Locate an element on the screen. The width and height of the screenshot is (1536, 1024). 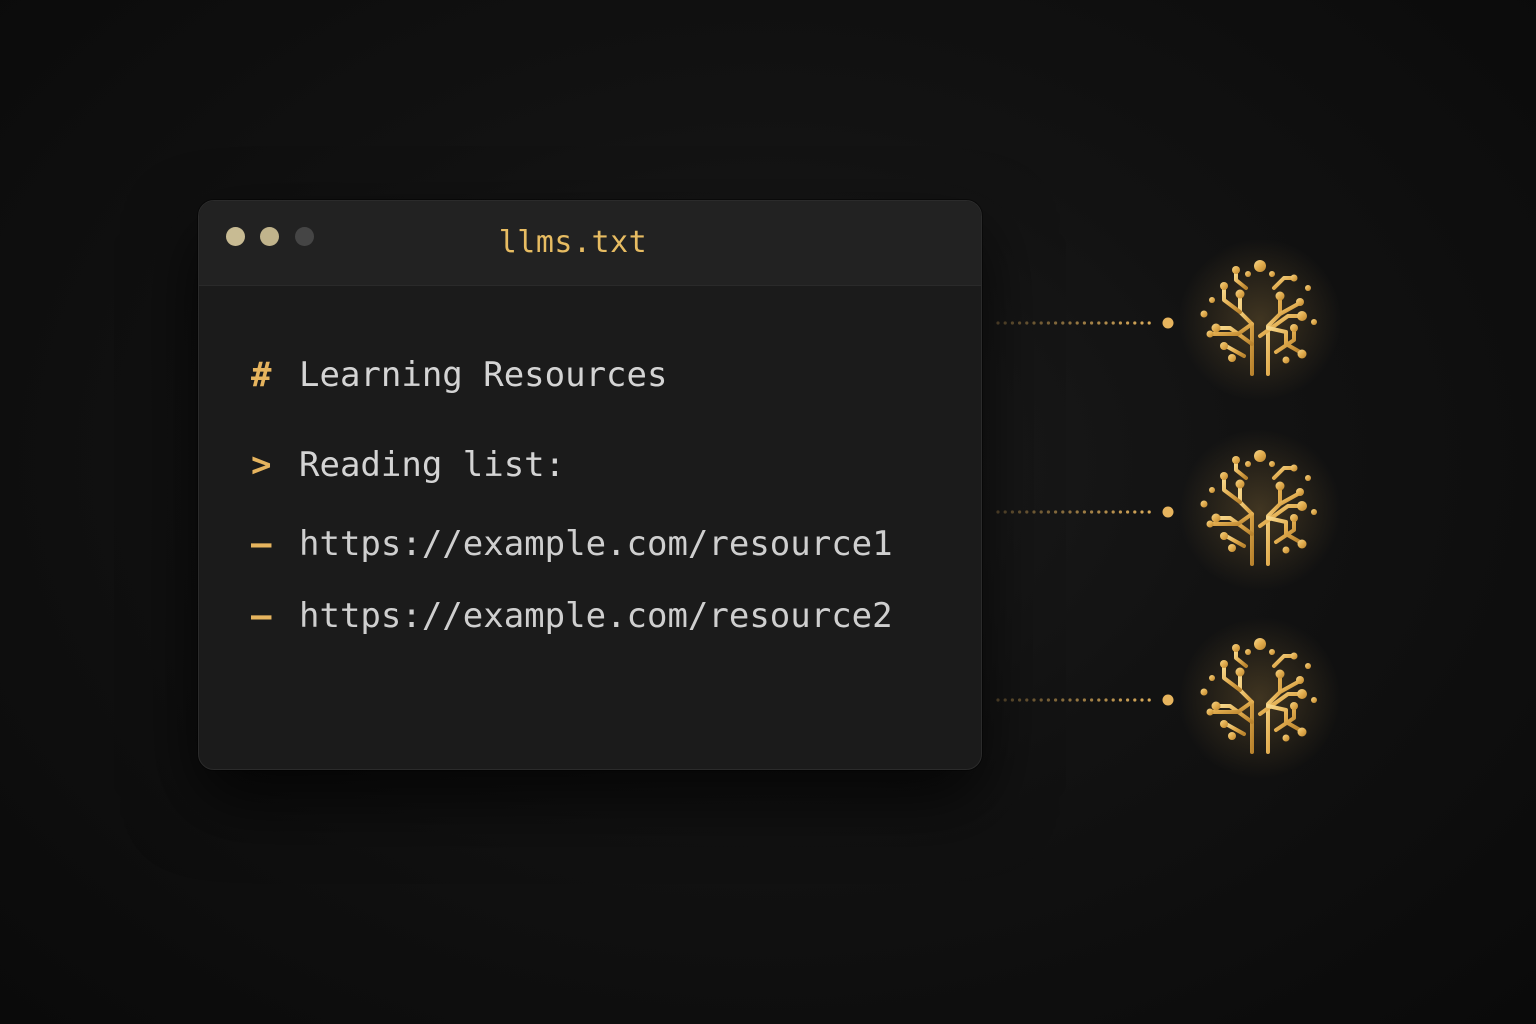
window-titlebar: llms.txt is located at coordinates (590, 243).